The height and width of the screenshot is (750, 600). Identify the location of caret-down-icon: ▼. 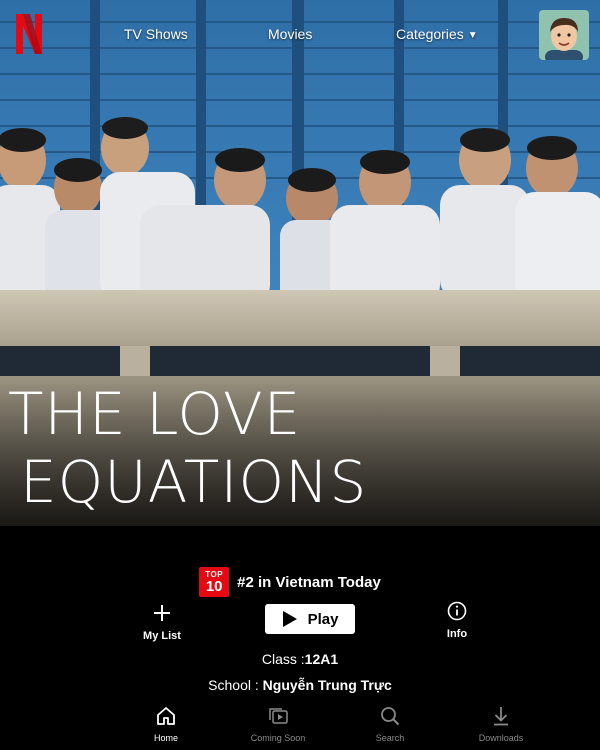
(472, 35).